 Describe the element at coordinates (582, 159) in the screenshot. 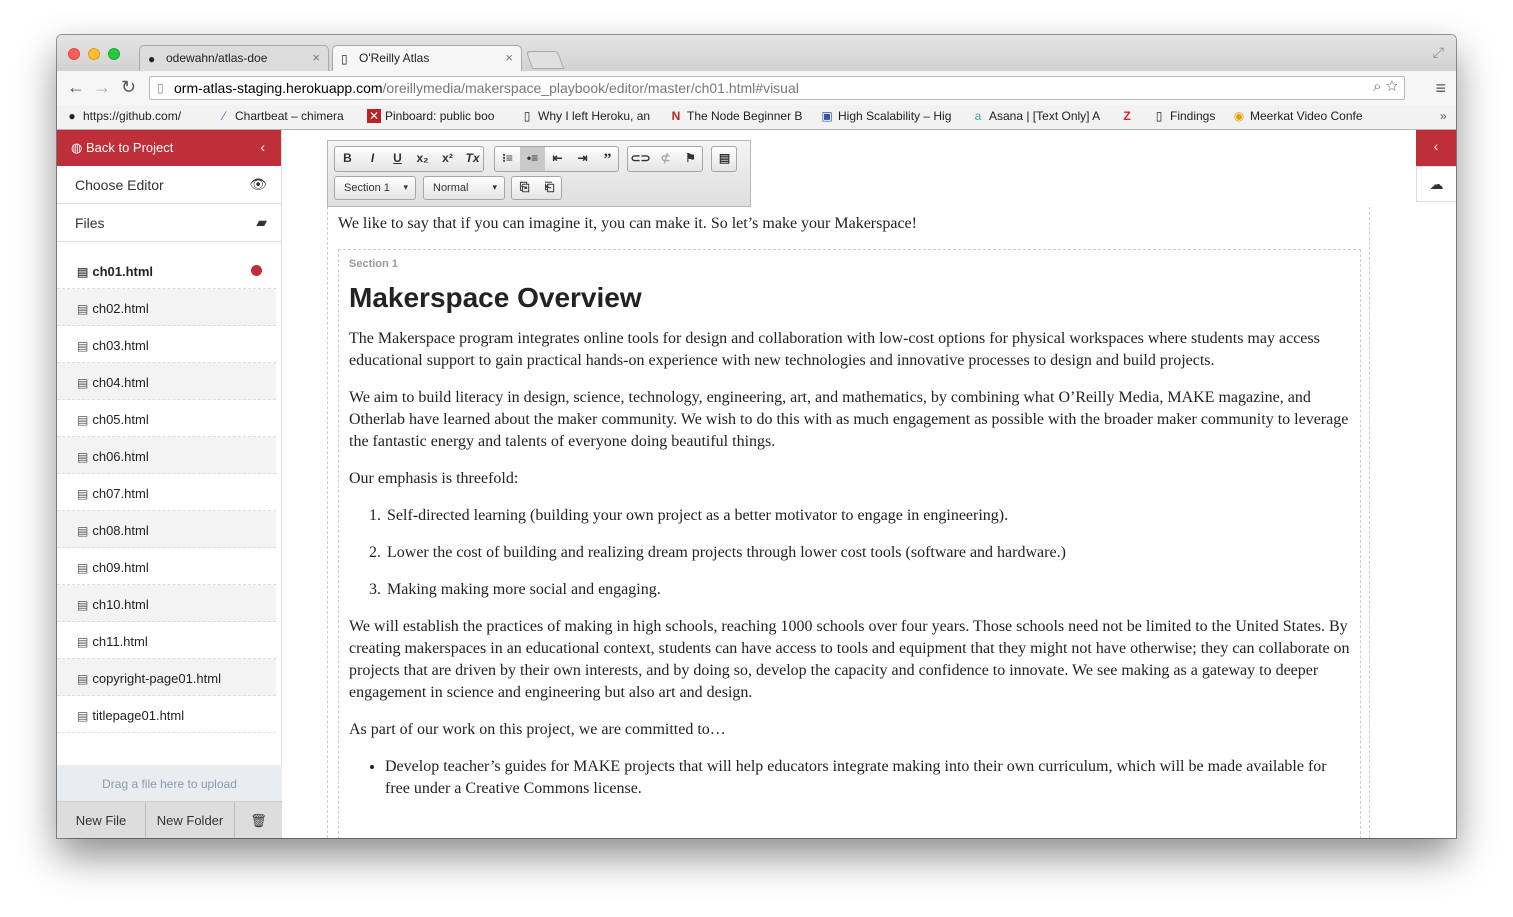

I see `indent-button: ⇥` at that location.